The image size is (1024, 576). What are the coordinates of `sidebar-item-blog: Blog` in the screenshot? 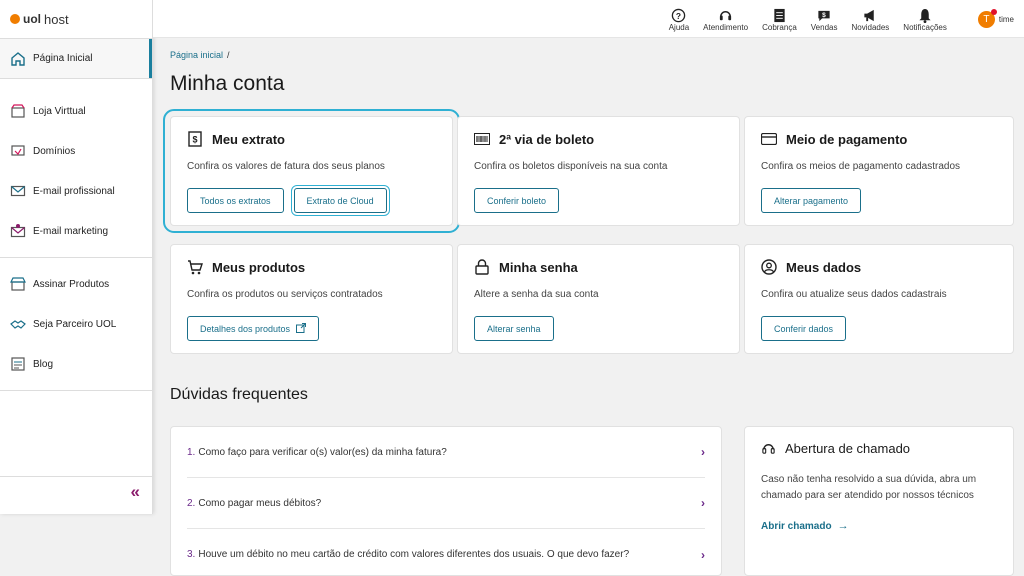 It's located at (76, 364).